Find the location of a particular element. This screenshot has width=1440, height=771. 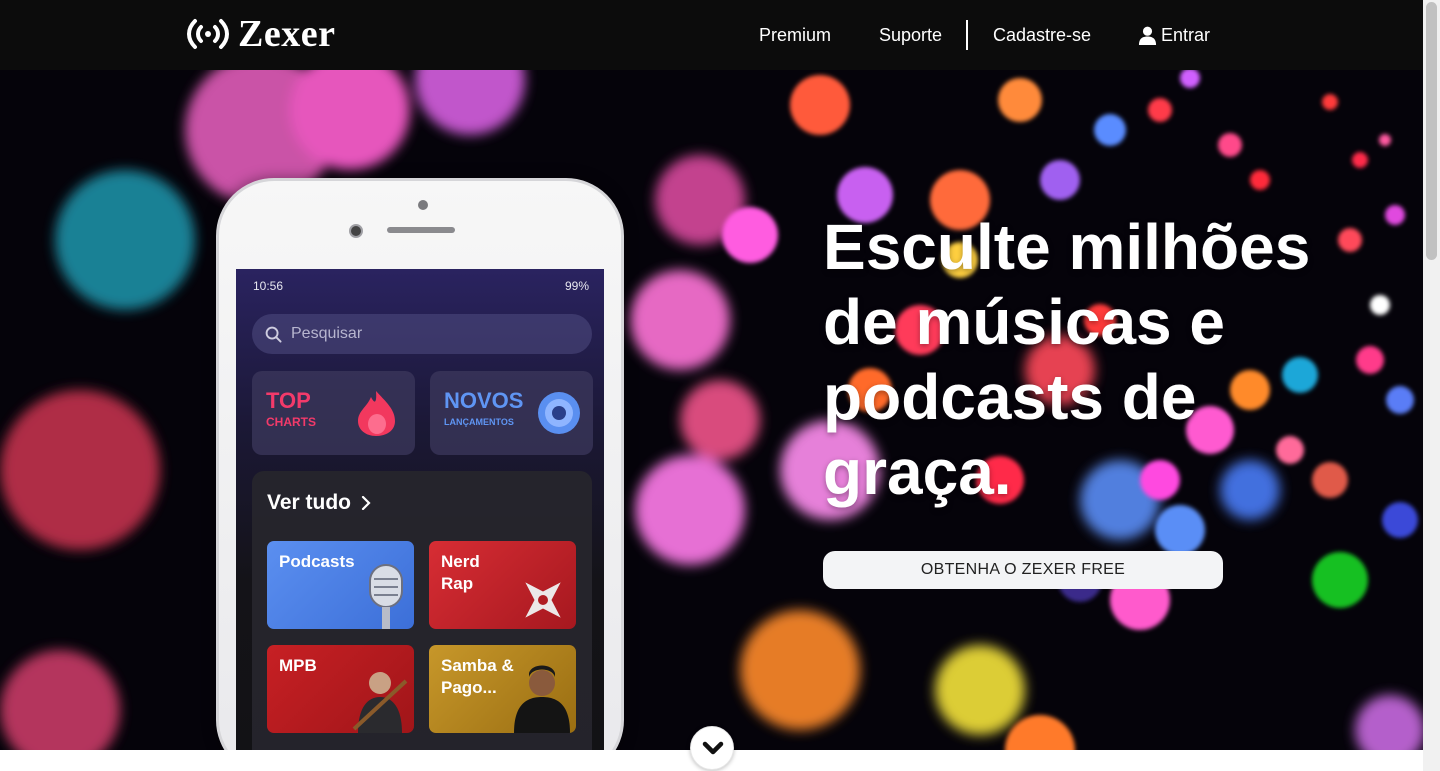

phone-sensor is located at coordinates (423, 205).